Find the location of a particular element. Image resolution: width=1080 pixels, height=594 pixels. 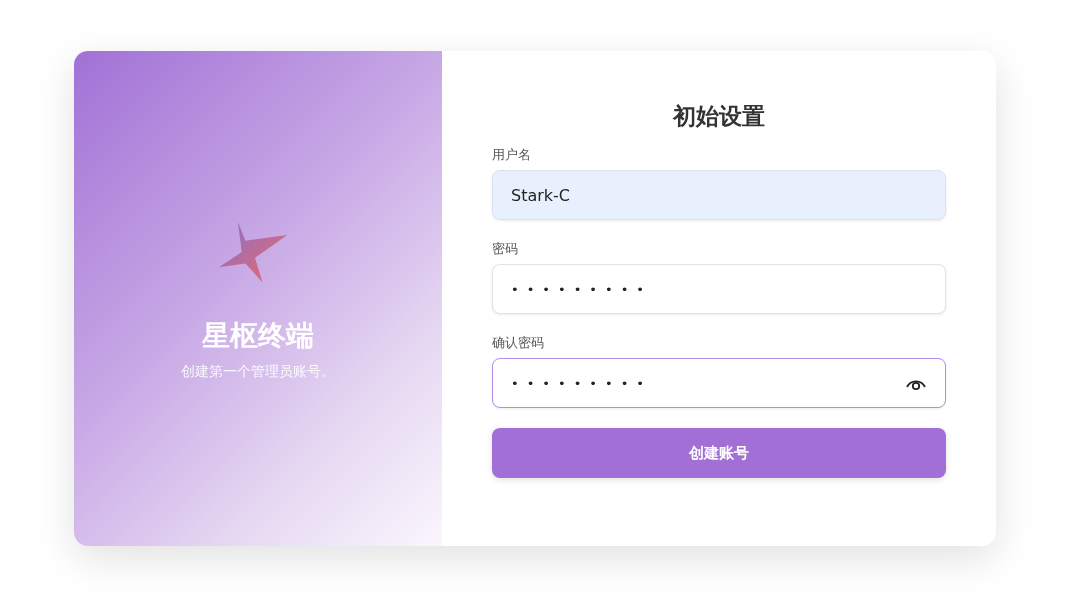

field-label: 用户名 is located at coordinates (512, 155).